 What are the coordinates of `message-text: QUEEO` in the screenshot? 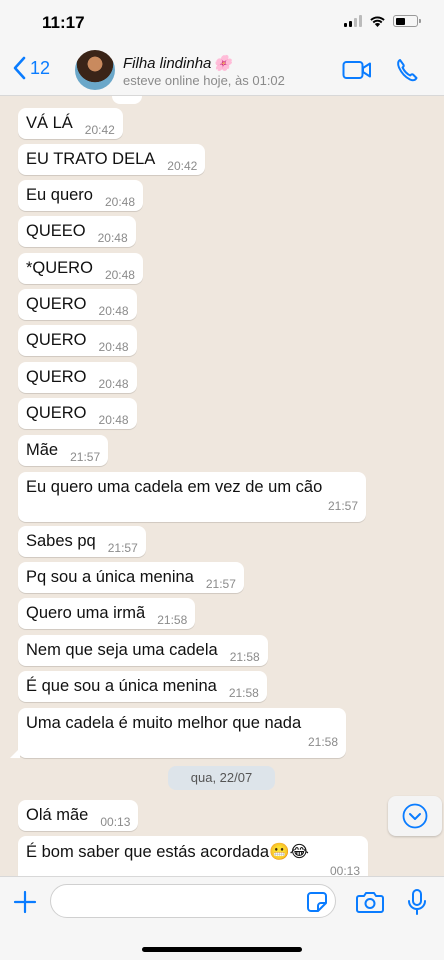 It's located at (56, 231).